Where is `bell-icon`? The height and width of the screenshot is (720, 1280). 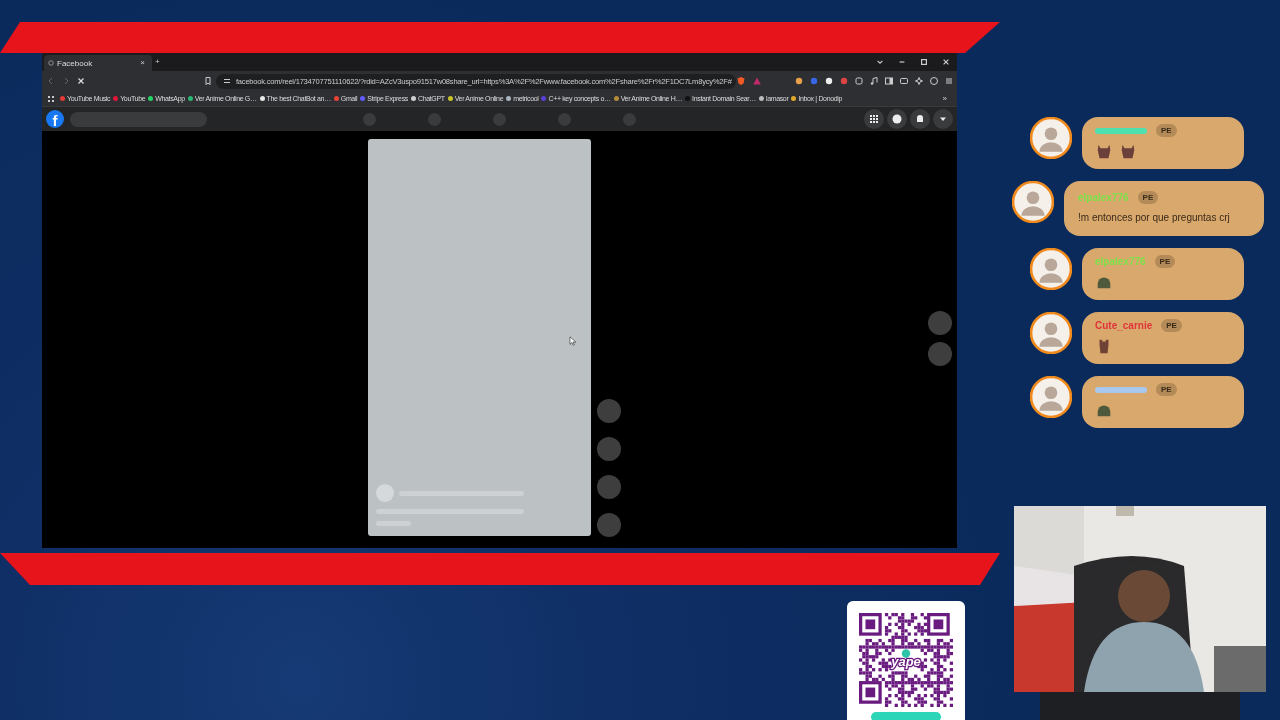 bell-icon is located at coordinates (920, 119).